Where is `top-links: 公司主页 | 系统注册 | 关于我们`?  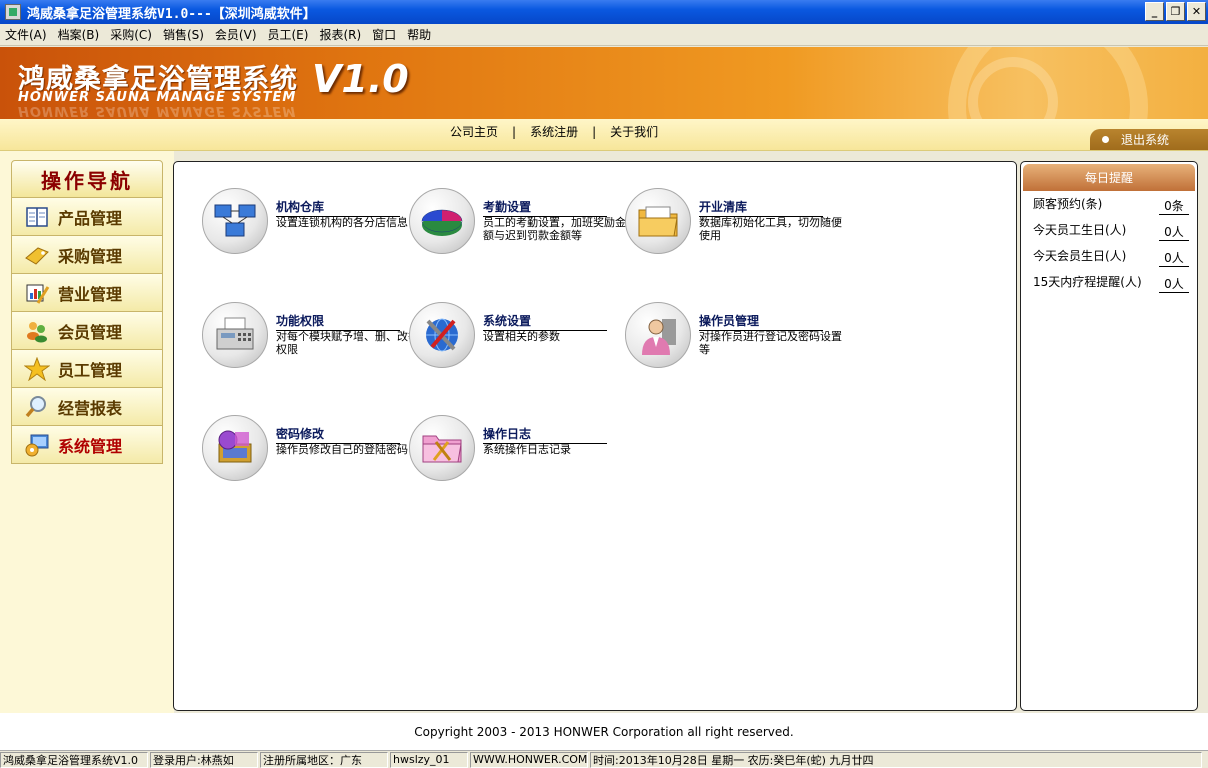
top-links: 公司主页 | 系统注册 | 关于我们 is located at coordinates (554, 131).